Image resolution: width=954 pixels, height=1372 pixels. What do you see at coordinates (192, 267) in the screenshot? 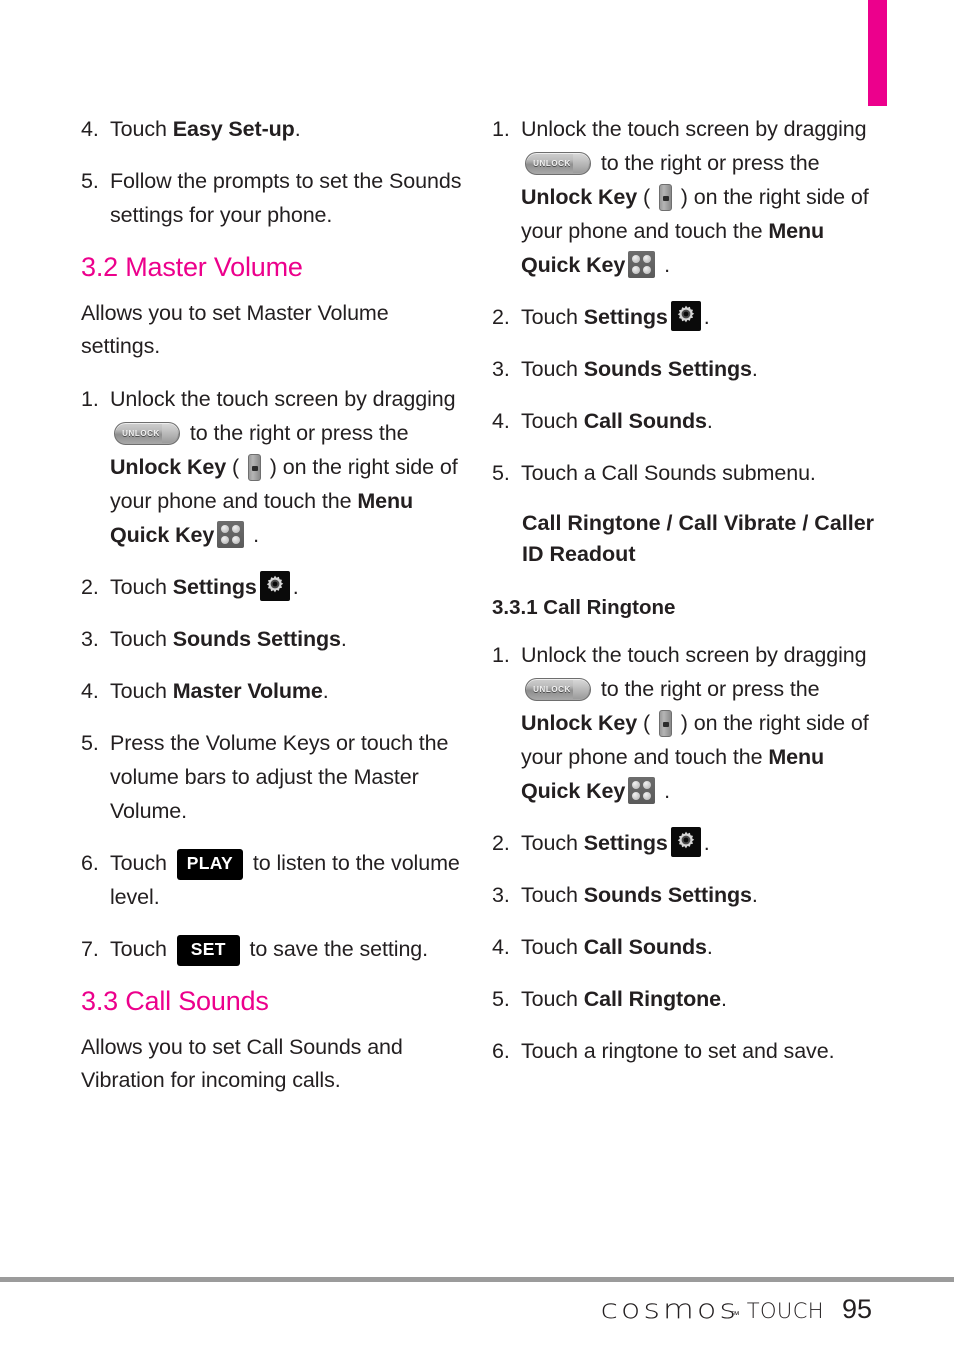
I see `heading-3-2: 3.2 Master Volume` at bounding box center [192, 267].